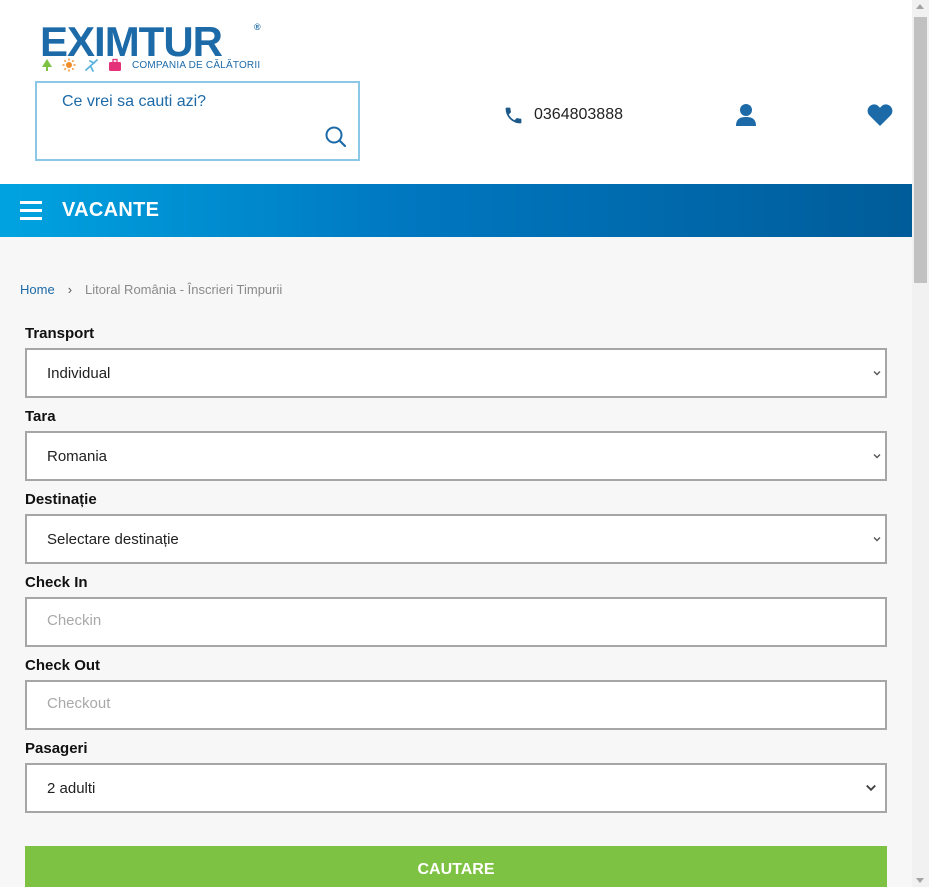 The height and width of the screenshot is (887, 929). I want to click on tara-value: Romania, so click(77, 456).